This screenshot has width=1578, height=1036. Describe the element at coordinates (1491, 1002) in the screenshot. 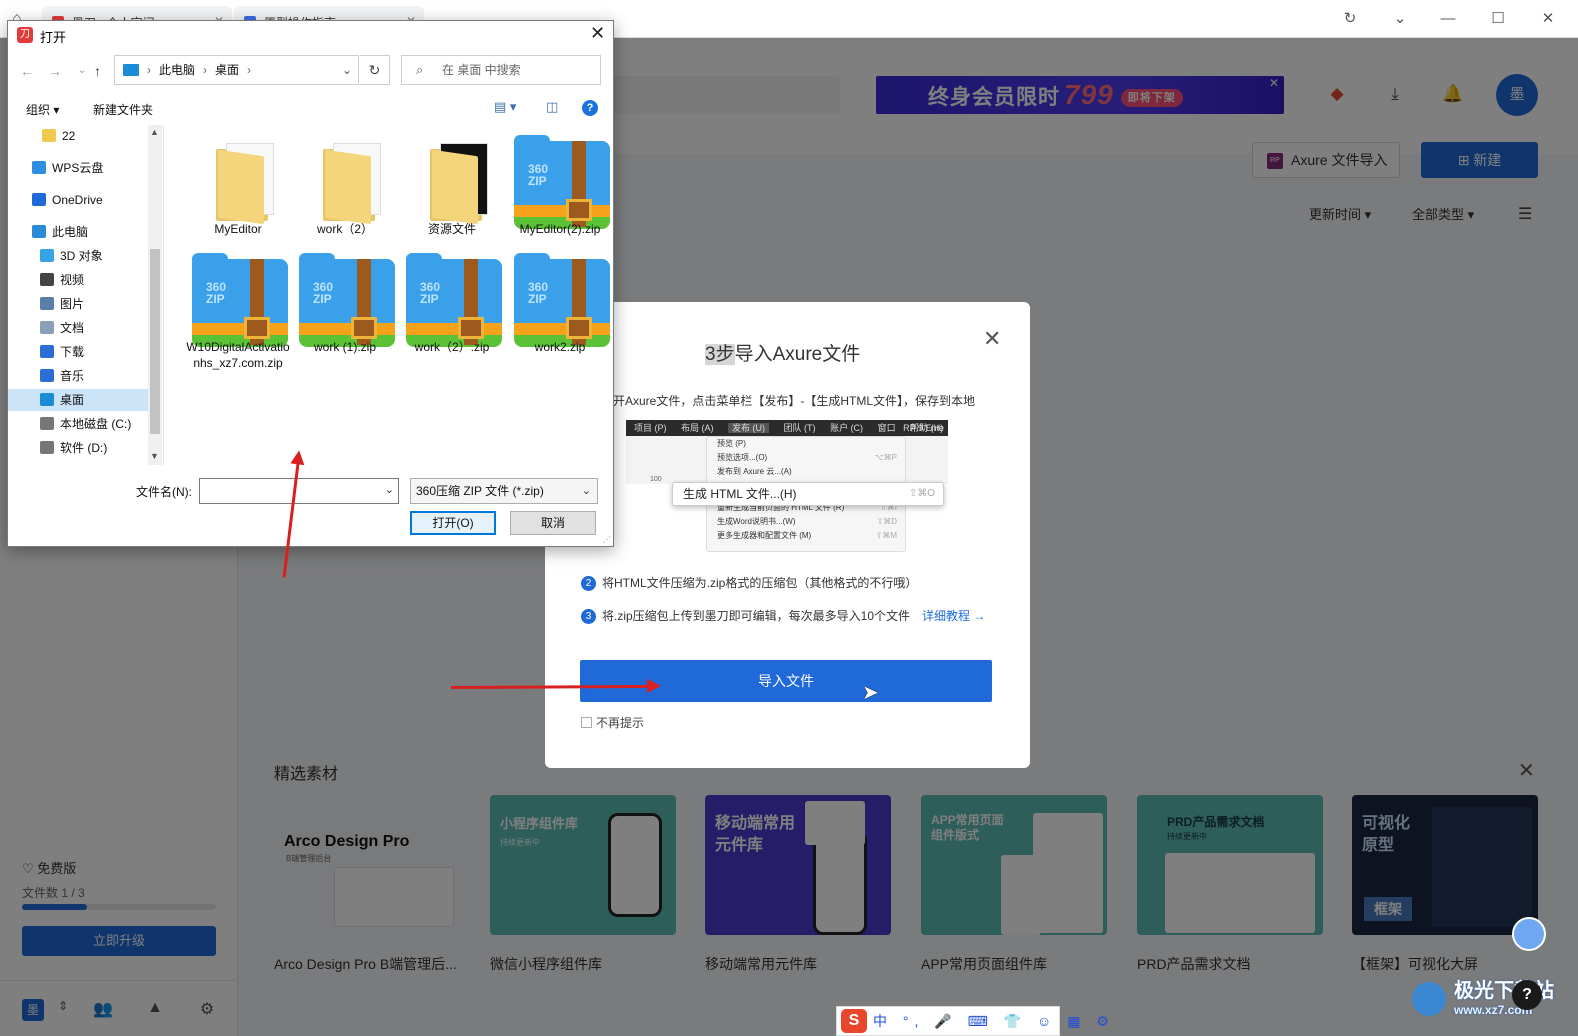

I see `watermark: 极光下载站 www.xz7.com` at that location.